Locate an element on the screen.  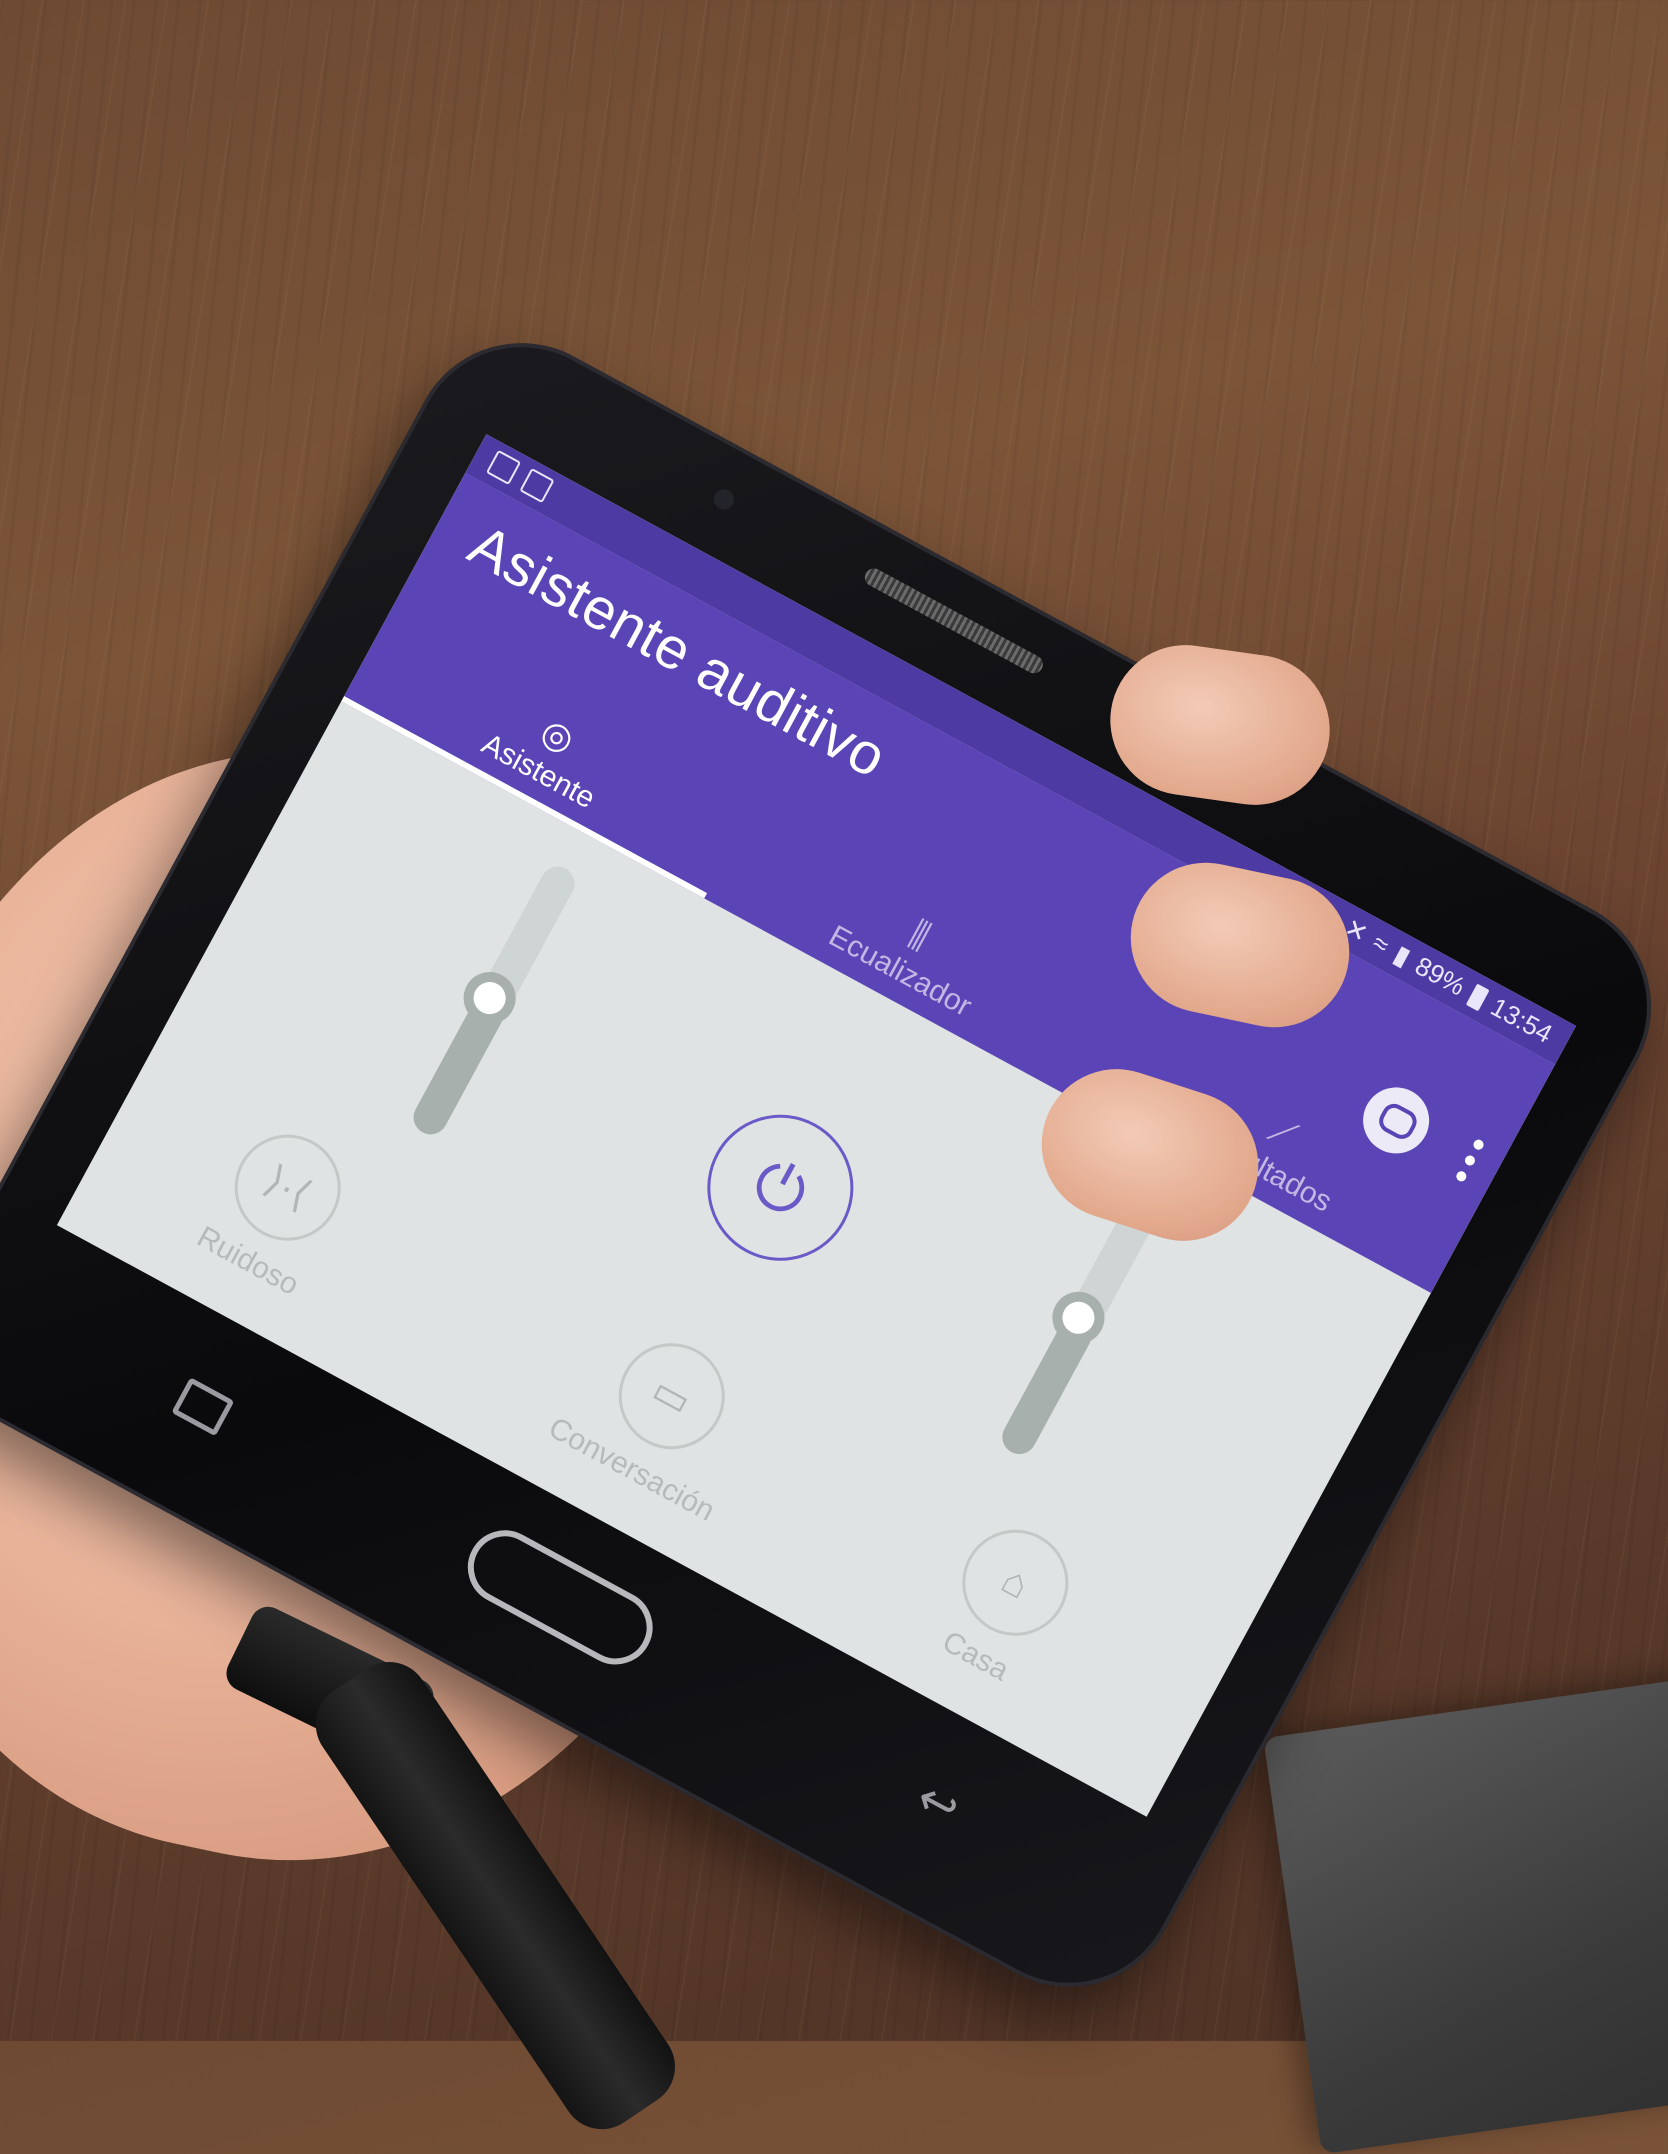
flag-notification-icon is located at coordinates (537, 485).